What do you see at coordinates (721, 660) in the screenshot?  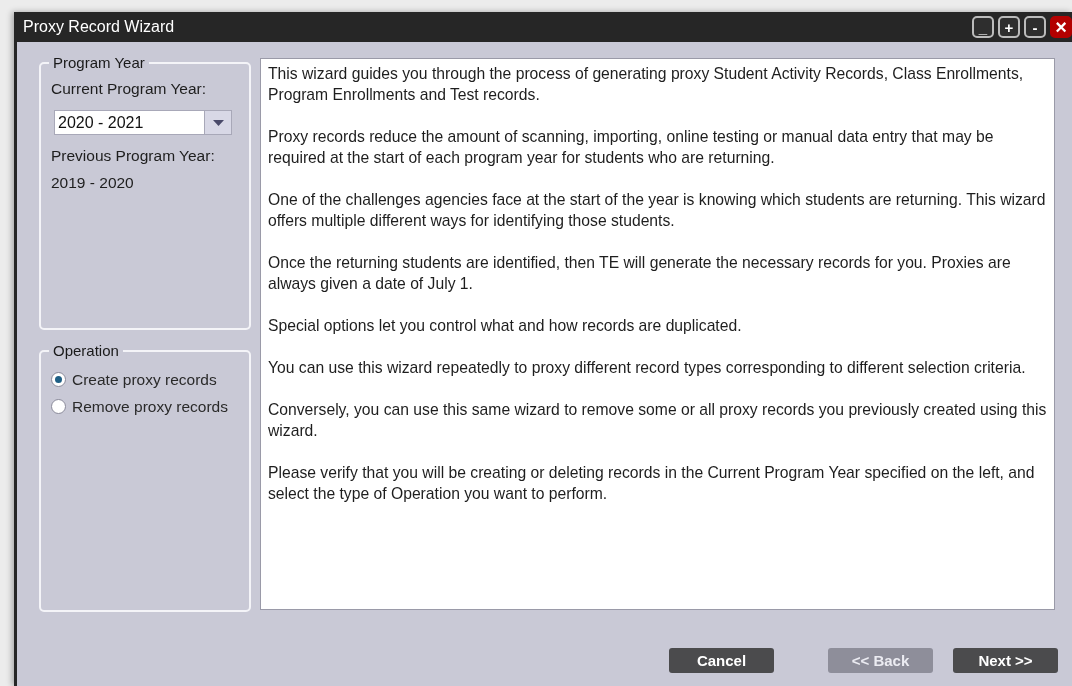 I see `wizard-button: Cancel` at bounding box center [721, 660].